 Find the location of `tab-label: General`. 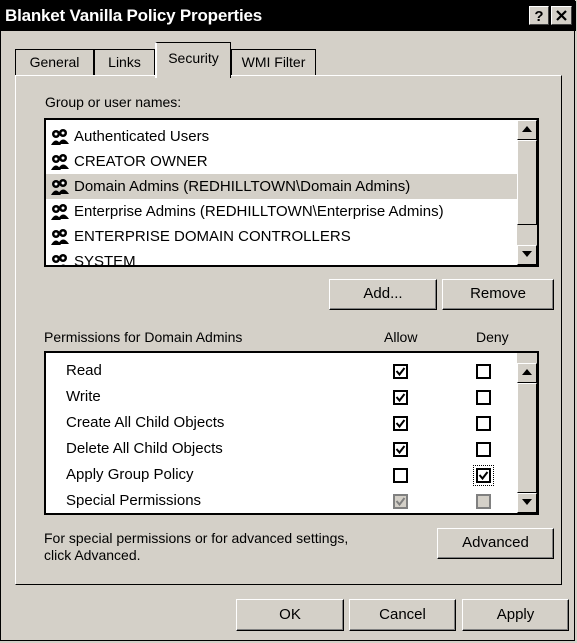

tab-label: General is located at coordinates (54, 62).